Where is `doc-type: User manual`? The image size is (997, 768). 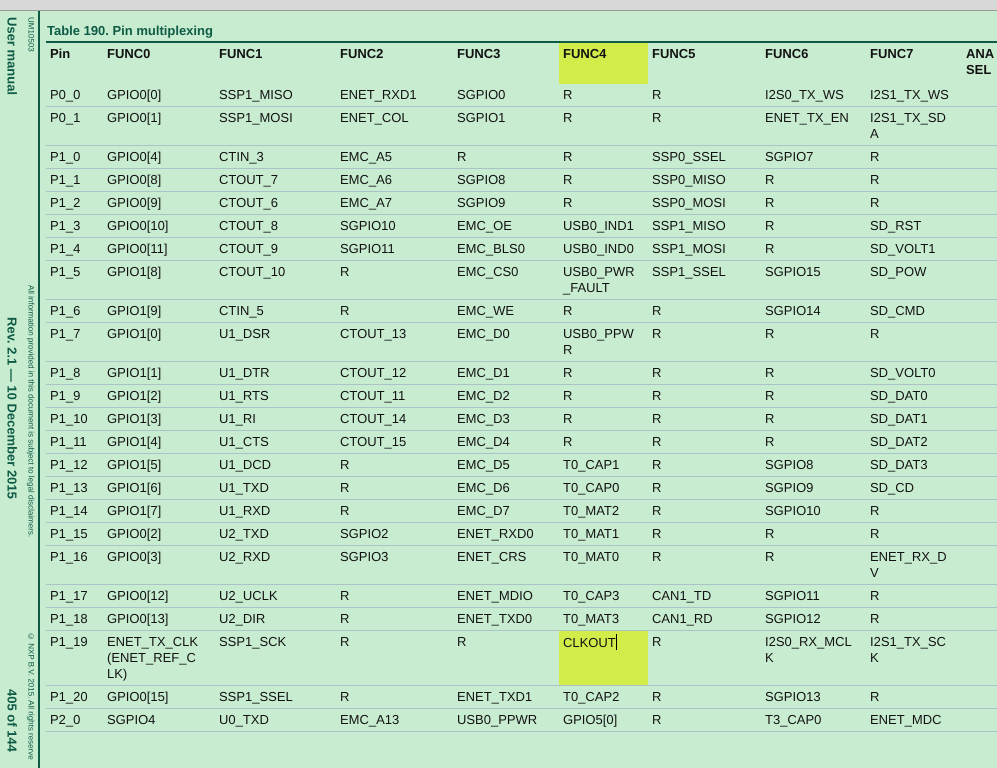 doc-type: User manual is located at coordinates (12, 56).